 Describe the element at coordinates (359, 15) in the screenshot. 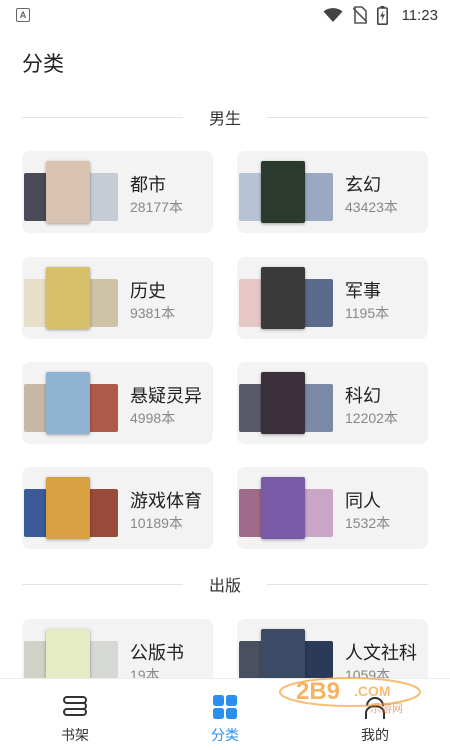

I see `no-sim-icon` at that location.